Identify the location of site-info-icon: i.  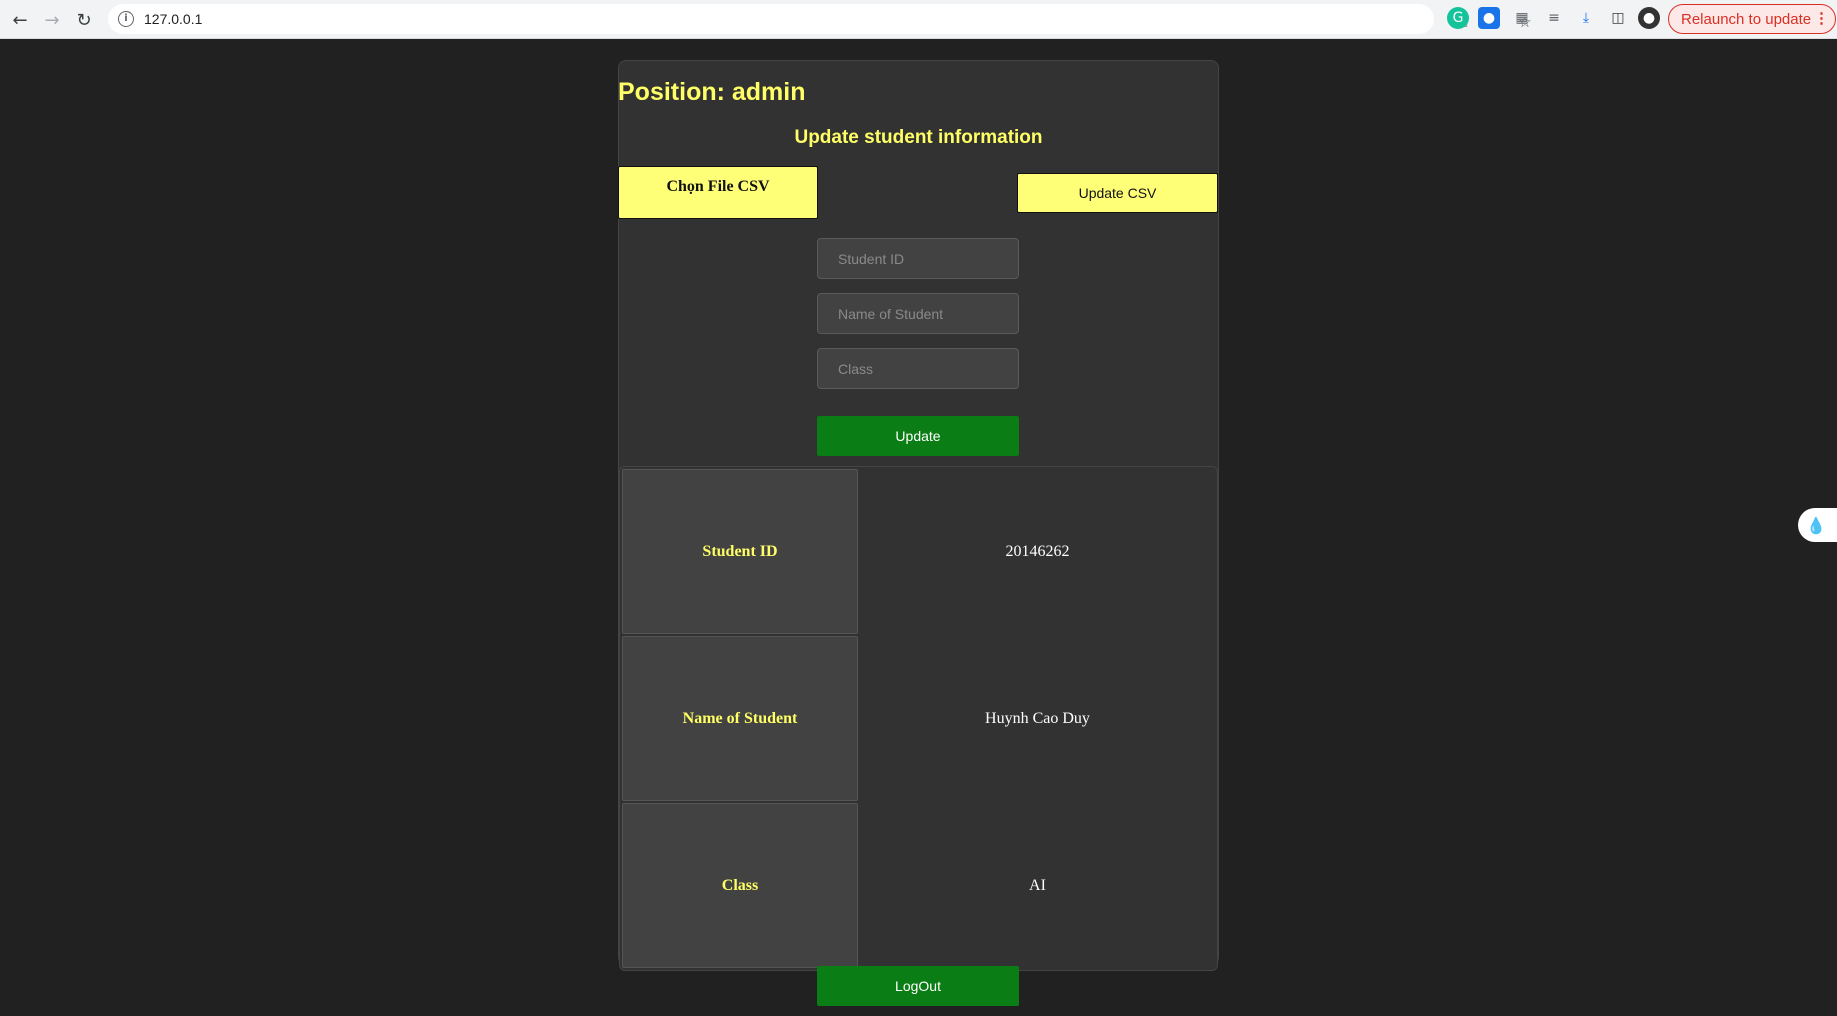
(126, 19).